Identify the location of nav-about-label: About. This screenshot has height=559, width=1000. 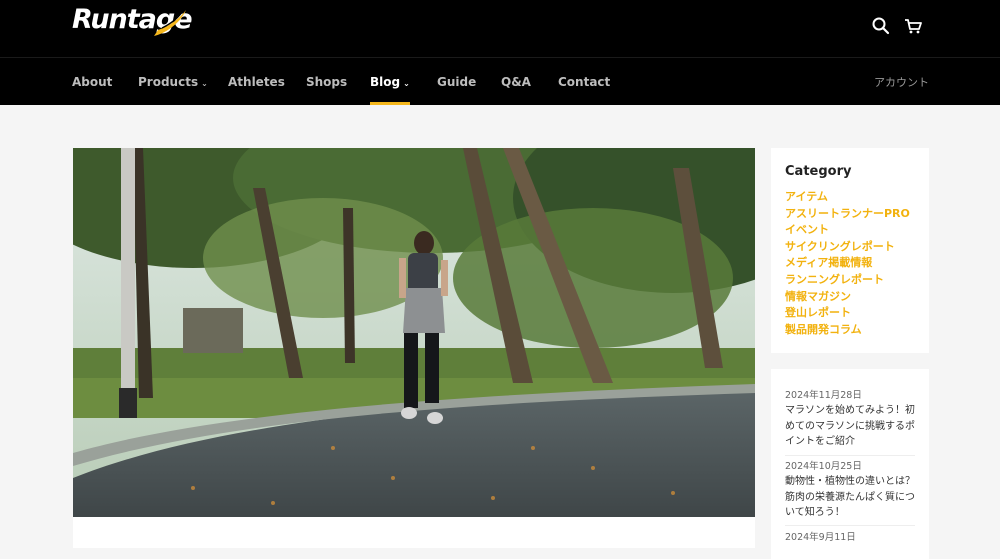
(92, 82).